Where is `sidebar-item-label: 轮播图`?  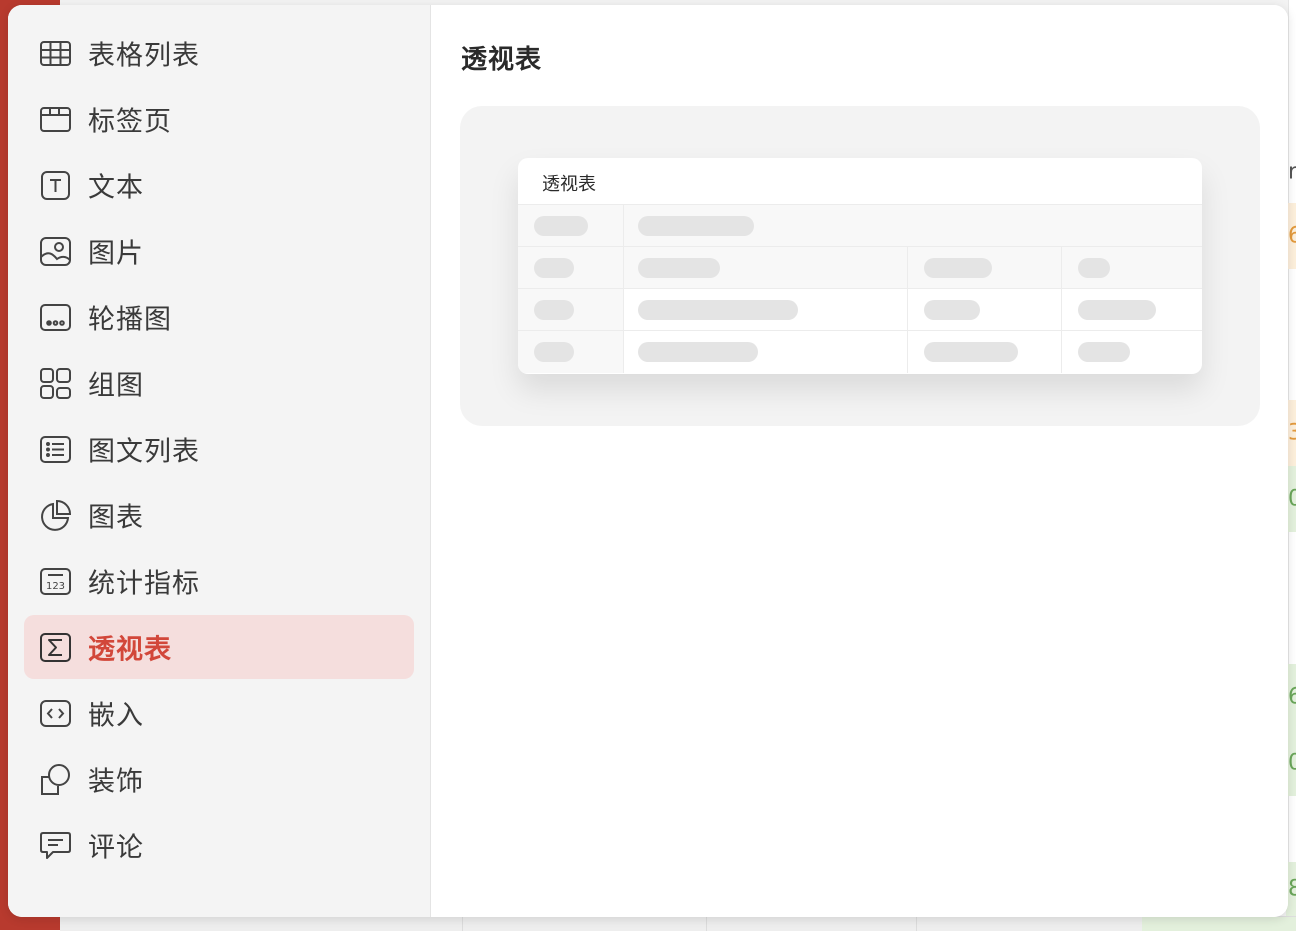 sidebar-item-label: 轮播图 is located at coordinates (130, 320).